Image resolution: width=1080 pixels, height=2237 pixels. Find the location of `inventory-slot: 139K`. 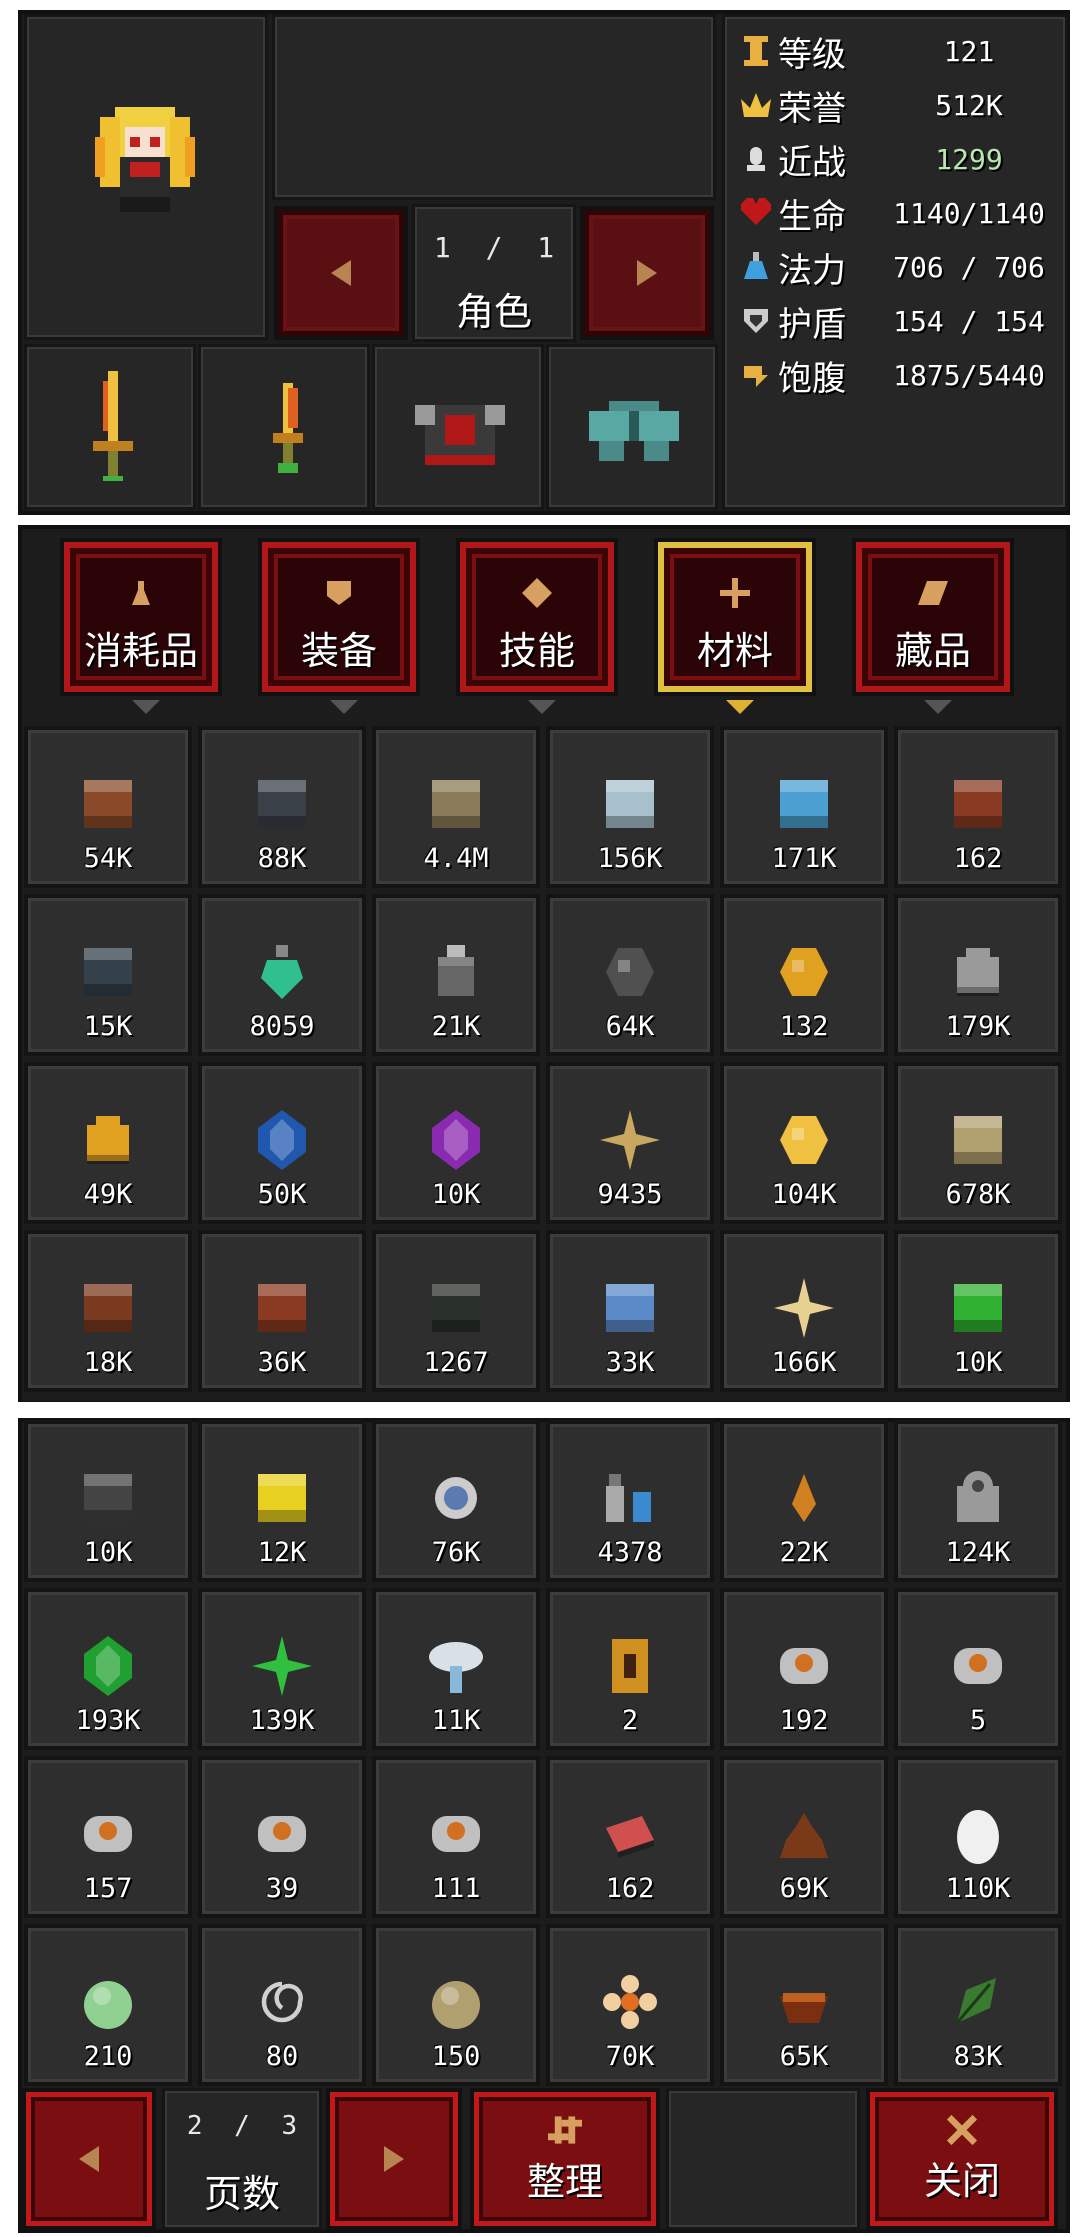

inventory-slot: 139K is located at coordinates (282, 1669).